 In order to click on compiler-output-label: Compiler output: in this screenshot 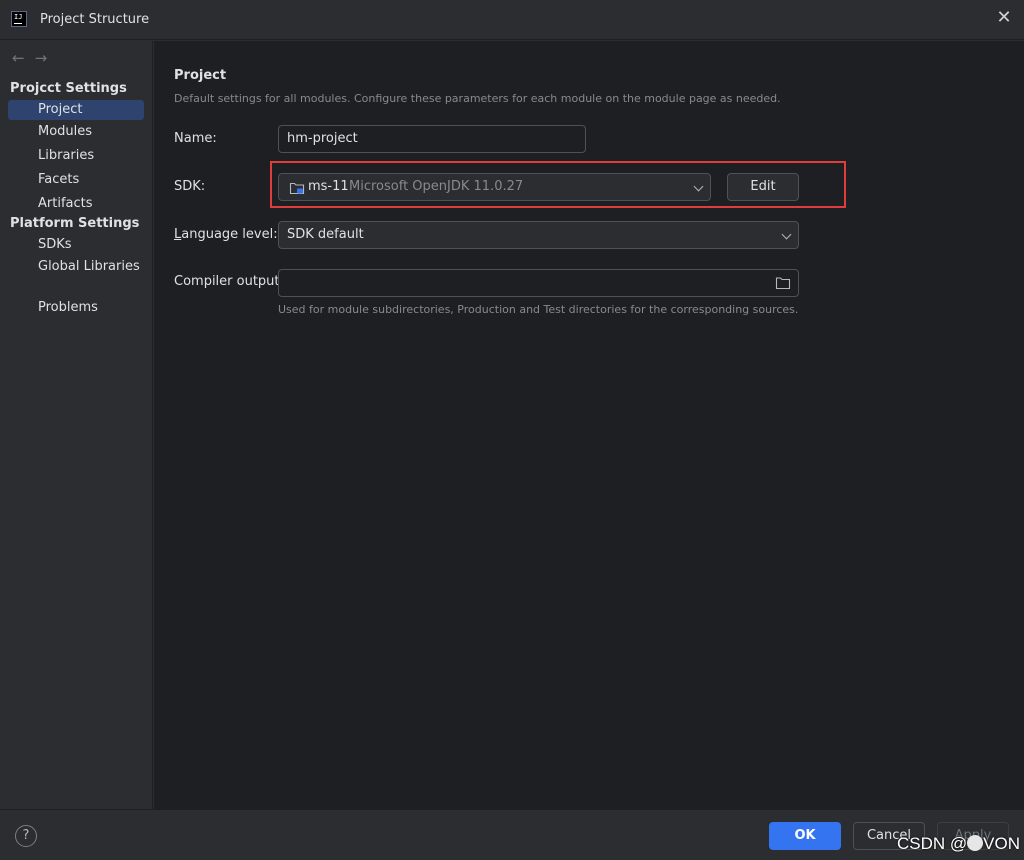, I will do `click(229, 281)`.